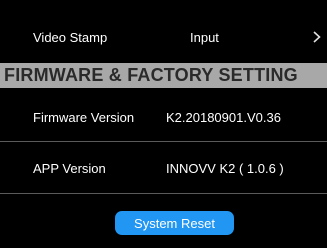  What do you see at coordinates (223, 117) in the screenshot?
I see `firmware-version-value: K2.20180901.V0.36` at bounding box center [223, 117].